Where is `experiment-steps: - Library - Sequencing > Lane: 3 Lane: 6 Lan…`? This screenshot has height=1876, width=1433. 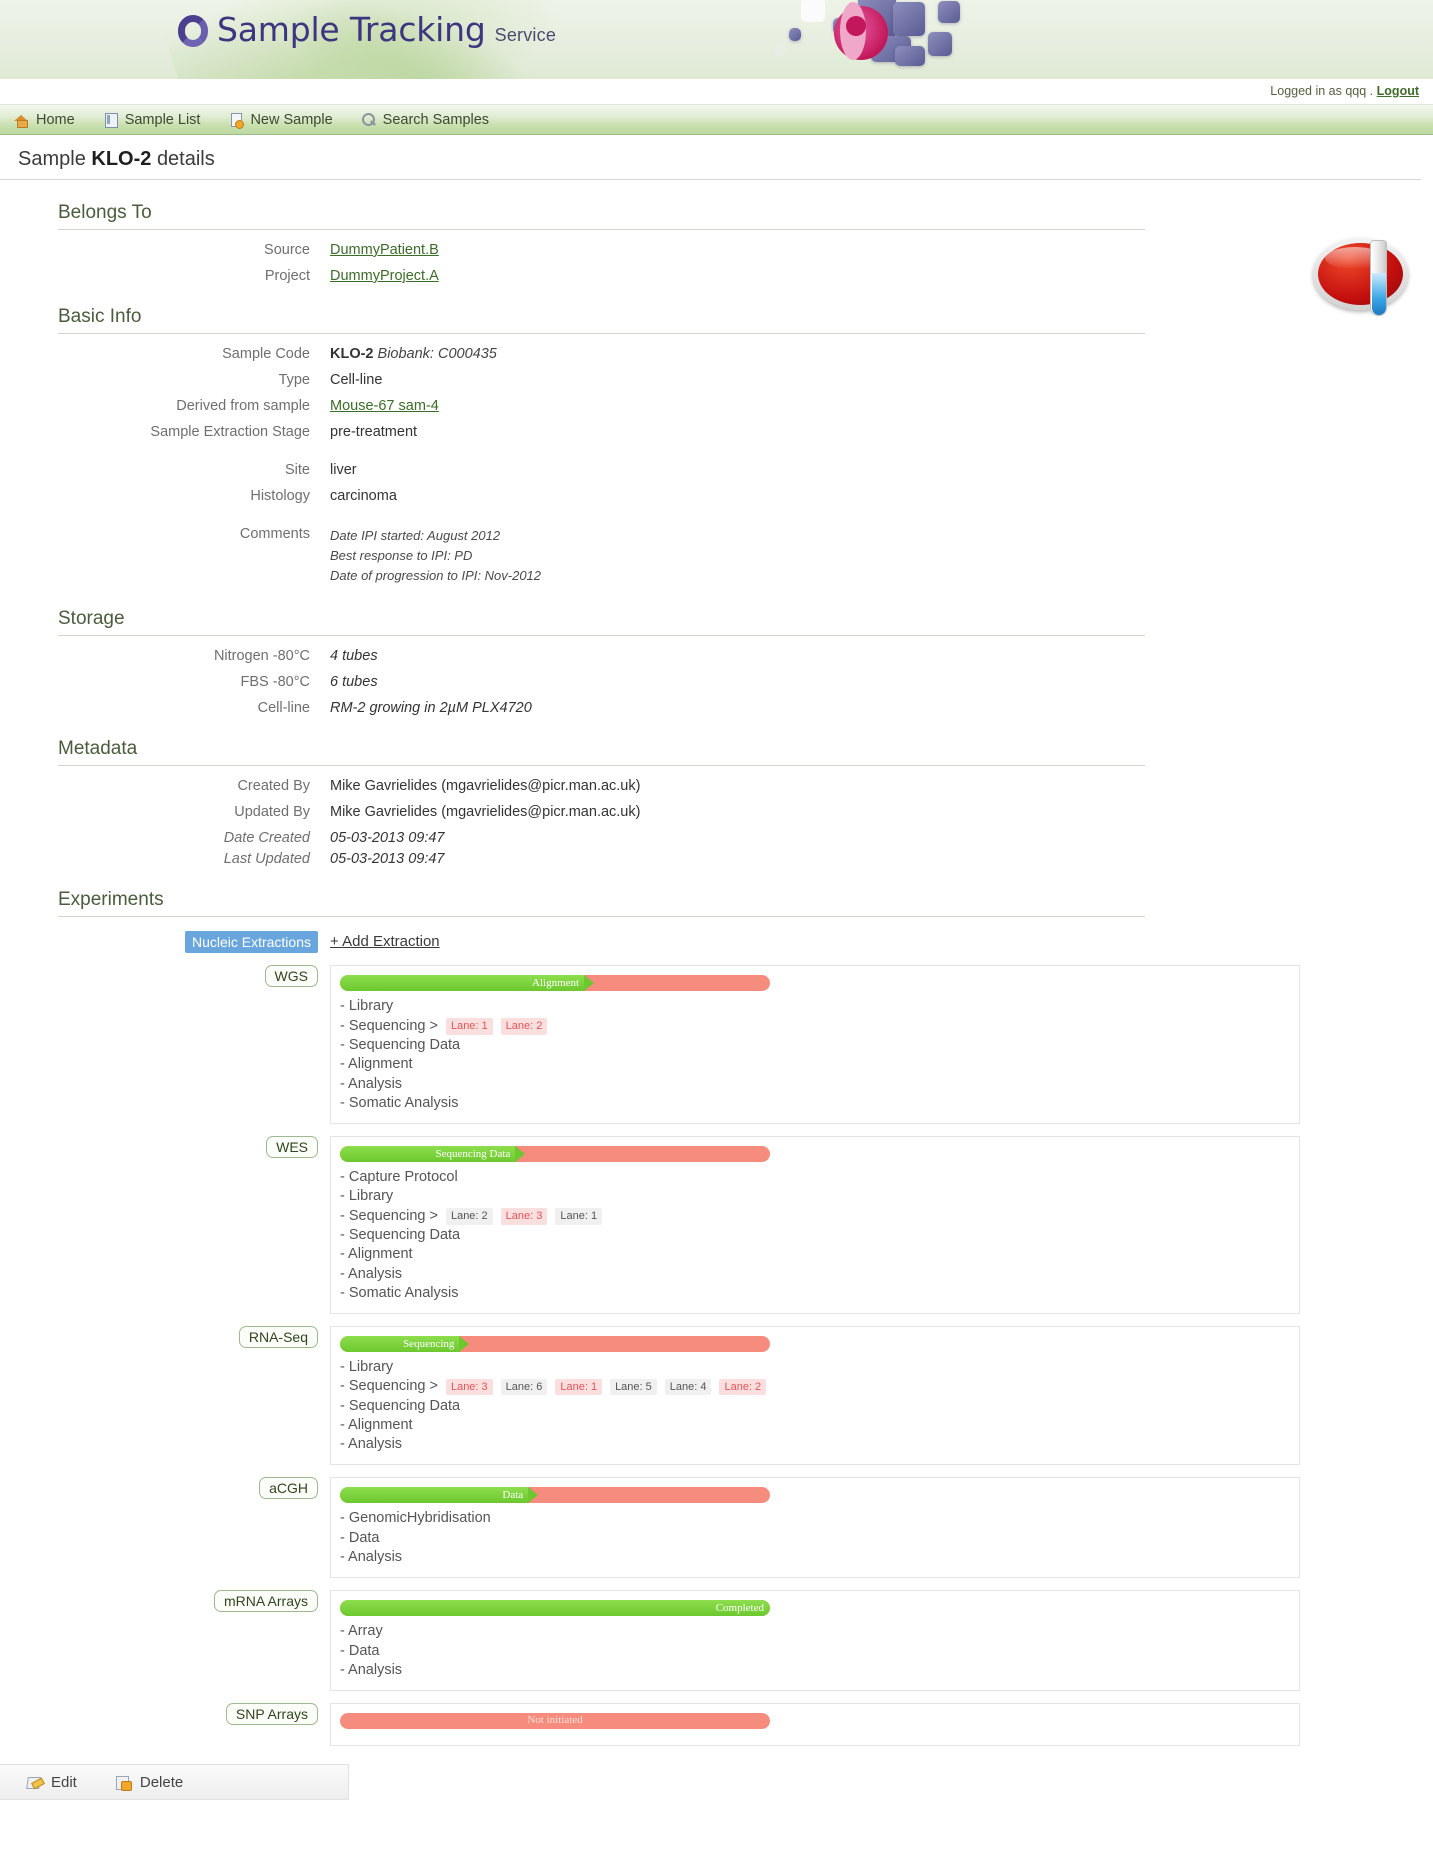 experiment-steps: - Library - Sequencing > Lane: 3 Lane: 6 Lan… is located at coordinates (815, 1406).